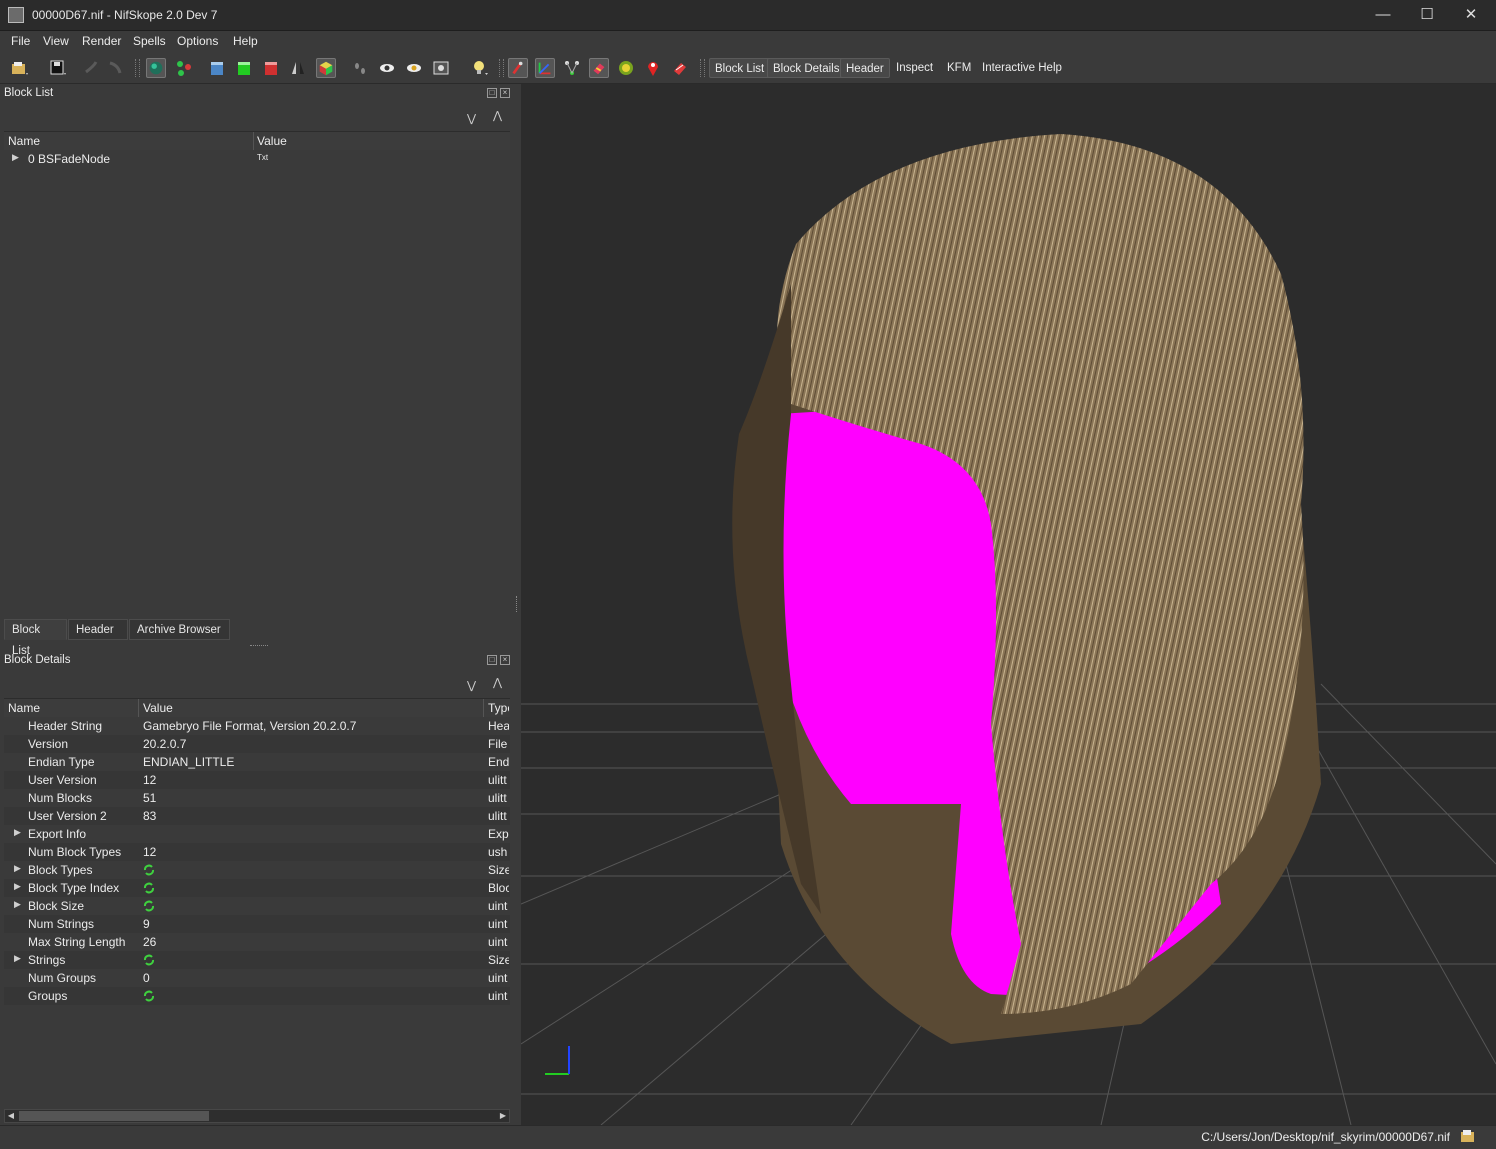 The height and width of the screenshot is (1149, 1496). What do you see at coordinates (149, 942) in the screenshot?
I see `field-value: 26` at bounding box center [149, 942].